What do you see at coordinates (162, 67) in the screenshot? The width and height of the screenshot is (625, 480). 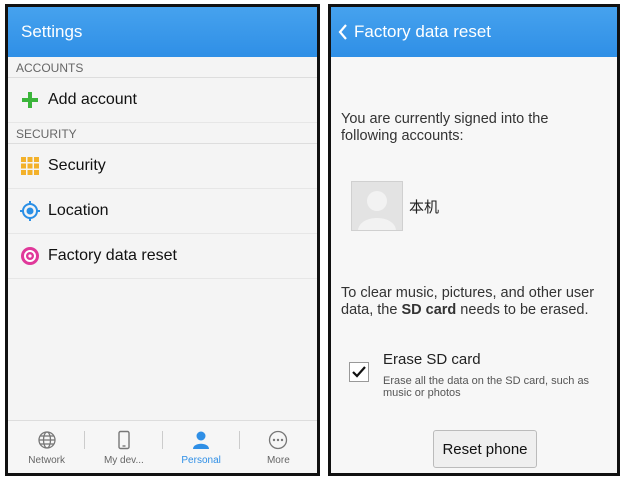 I see `section-header-accounts: ACCOUNTS` at bounding box center [162, 67].